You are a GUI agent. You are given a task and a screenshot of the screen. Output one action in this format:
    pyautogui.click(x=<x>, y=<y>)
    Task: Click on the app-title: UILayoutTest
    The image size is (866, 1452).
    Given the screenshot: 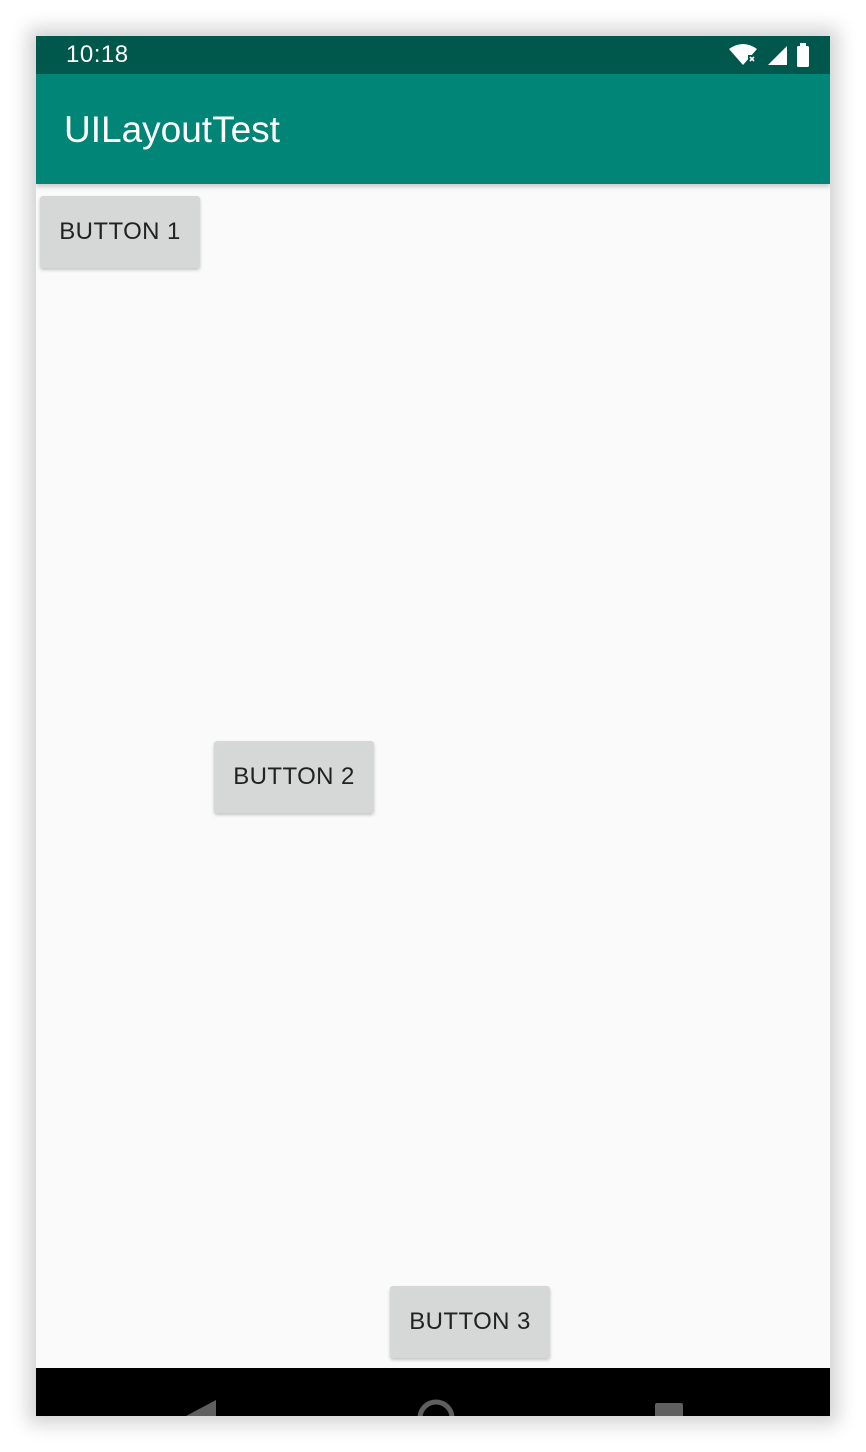 What is the action you would take?
    pyautogui.click(x=172, y=129)
    